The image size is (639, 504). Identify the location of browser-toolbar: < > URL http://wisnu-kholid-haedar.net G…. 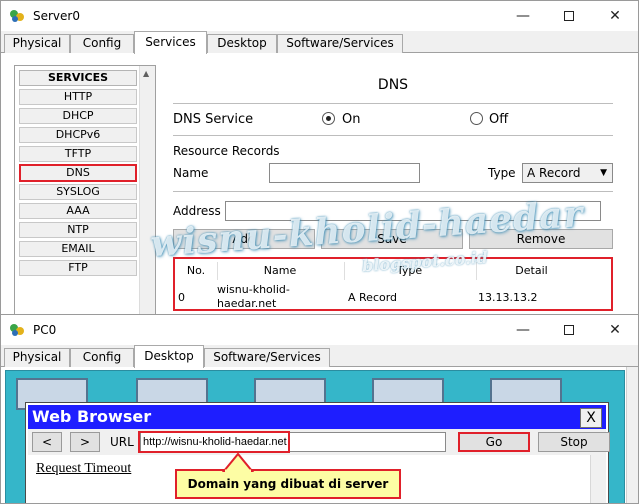
(319, 442).